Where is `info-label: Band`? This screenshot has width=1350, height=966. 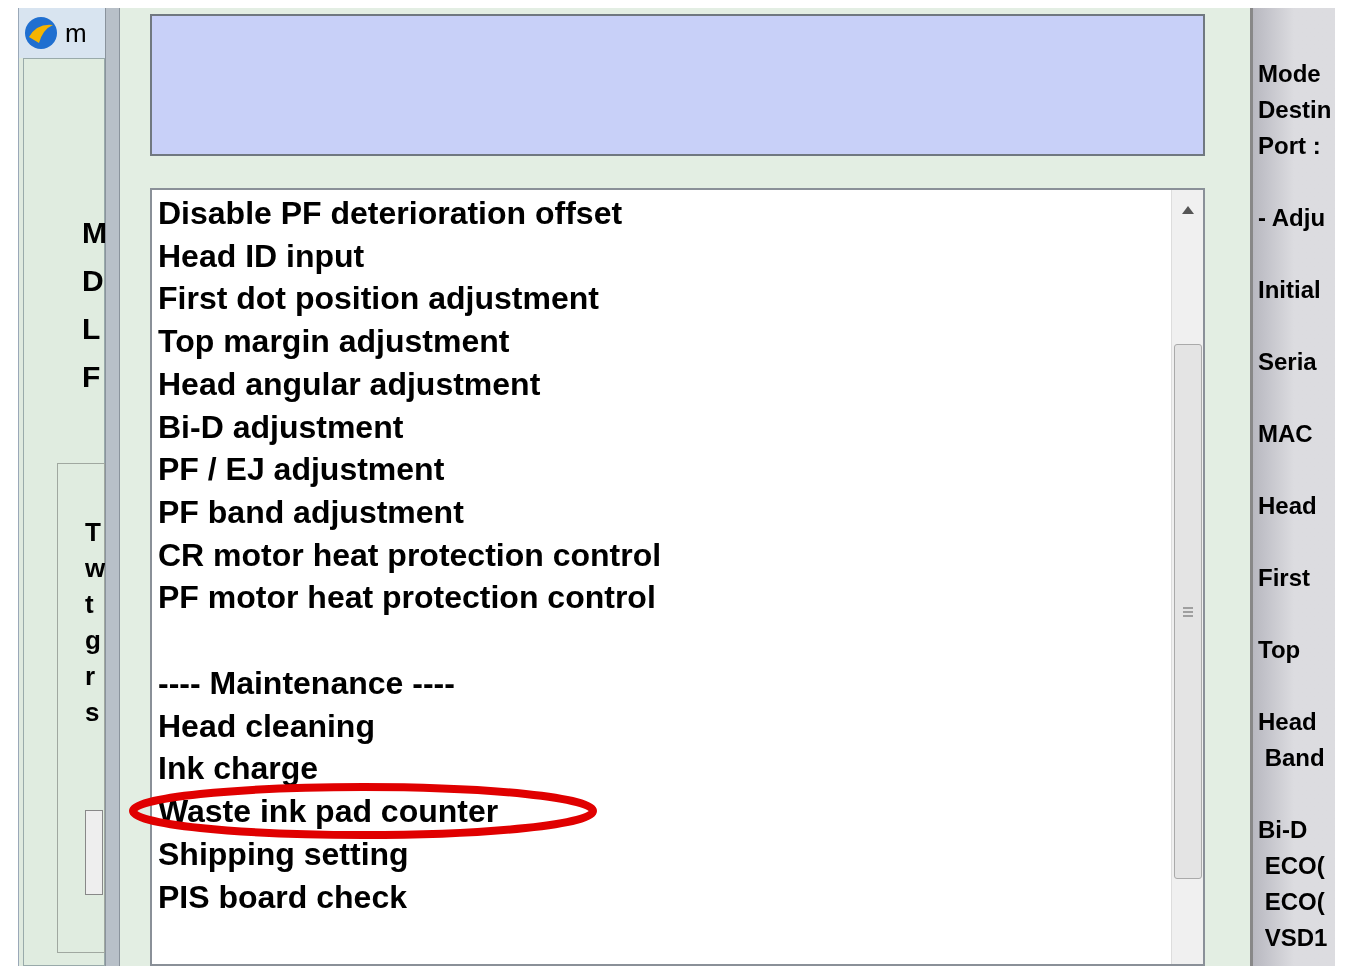 info-label: Band is located at coordinates (1294, 758).